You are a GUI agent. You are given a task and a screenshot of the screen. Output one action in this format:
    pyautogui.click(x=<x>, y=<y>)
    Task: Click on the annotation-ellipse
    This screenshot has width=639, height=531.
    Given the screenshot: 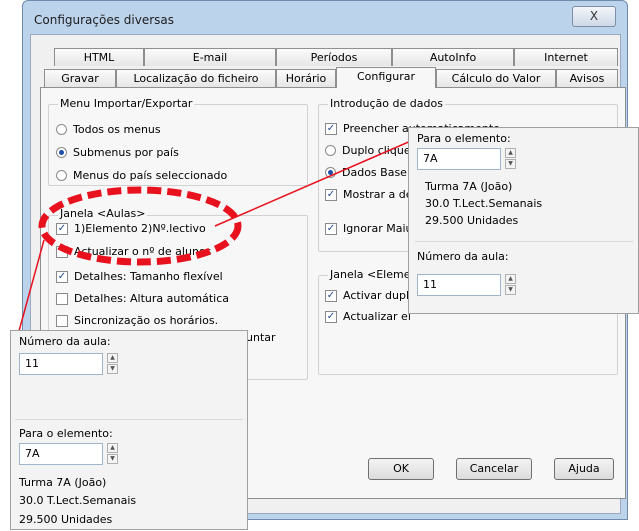 What is the action you would take?
    pyautogui.click(x=140, y=226)
    